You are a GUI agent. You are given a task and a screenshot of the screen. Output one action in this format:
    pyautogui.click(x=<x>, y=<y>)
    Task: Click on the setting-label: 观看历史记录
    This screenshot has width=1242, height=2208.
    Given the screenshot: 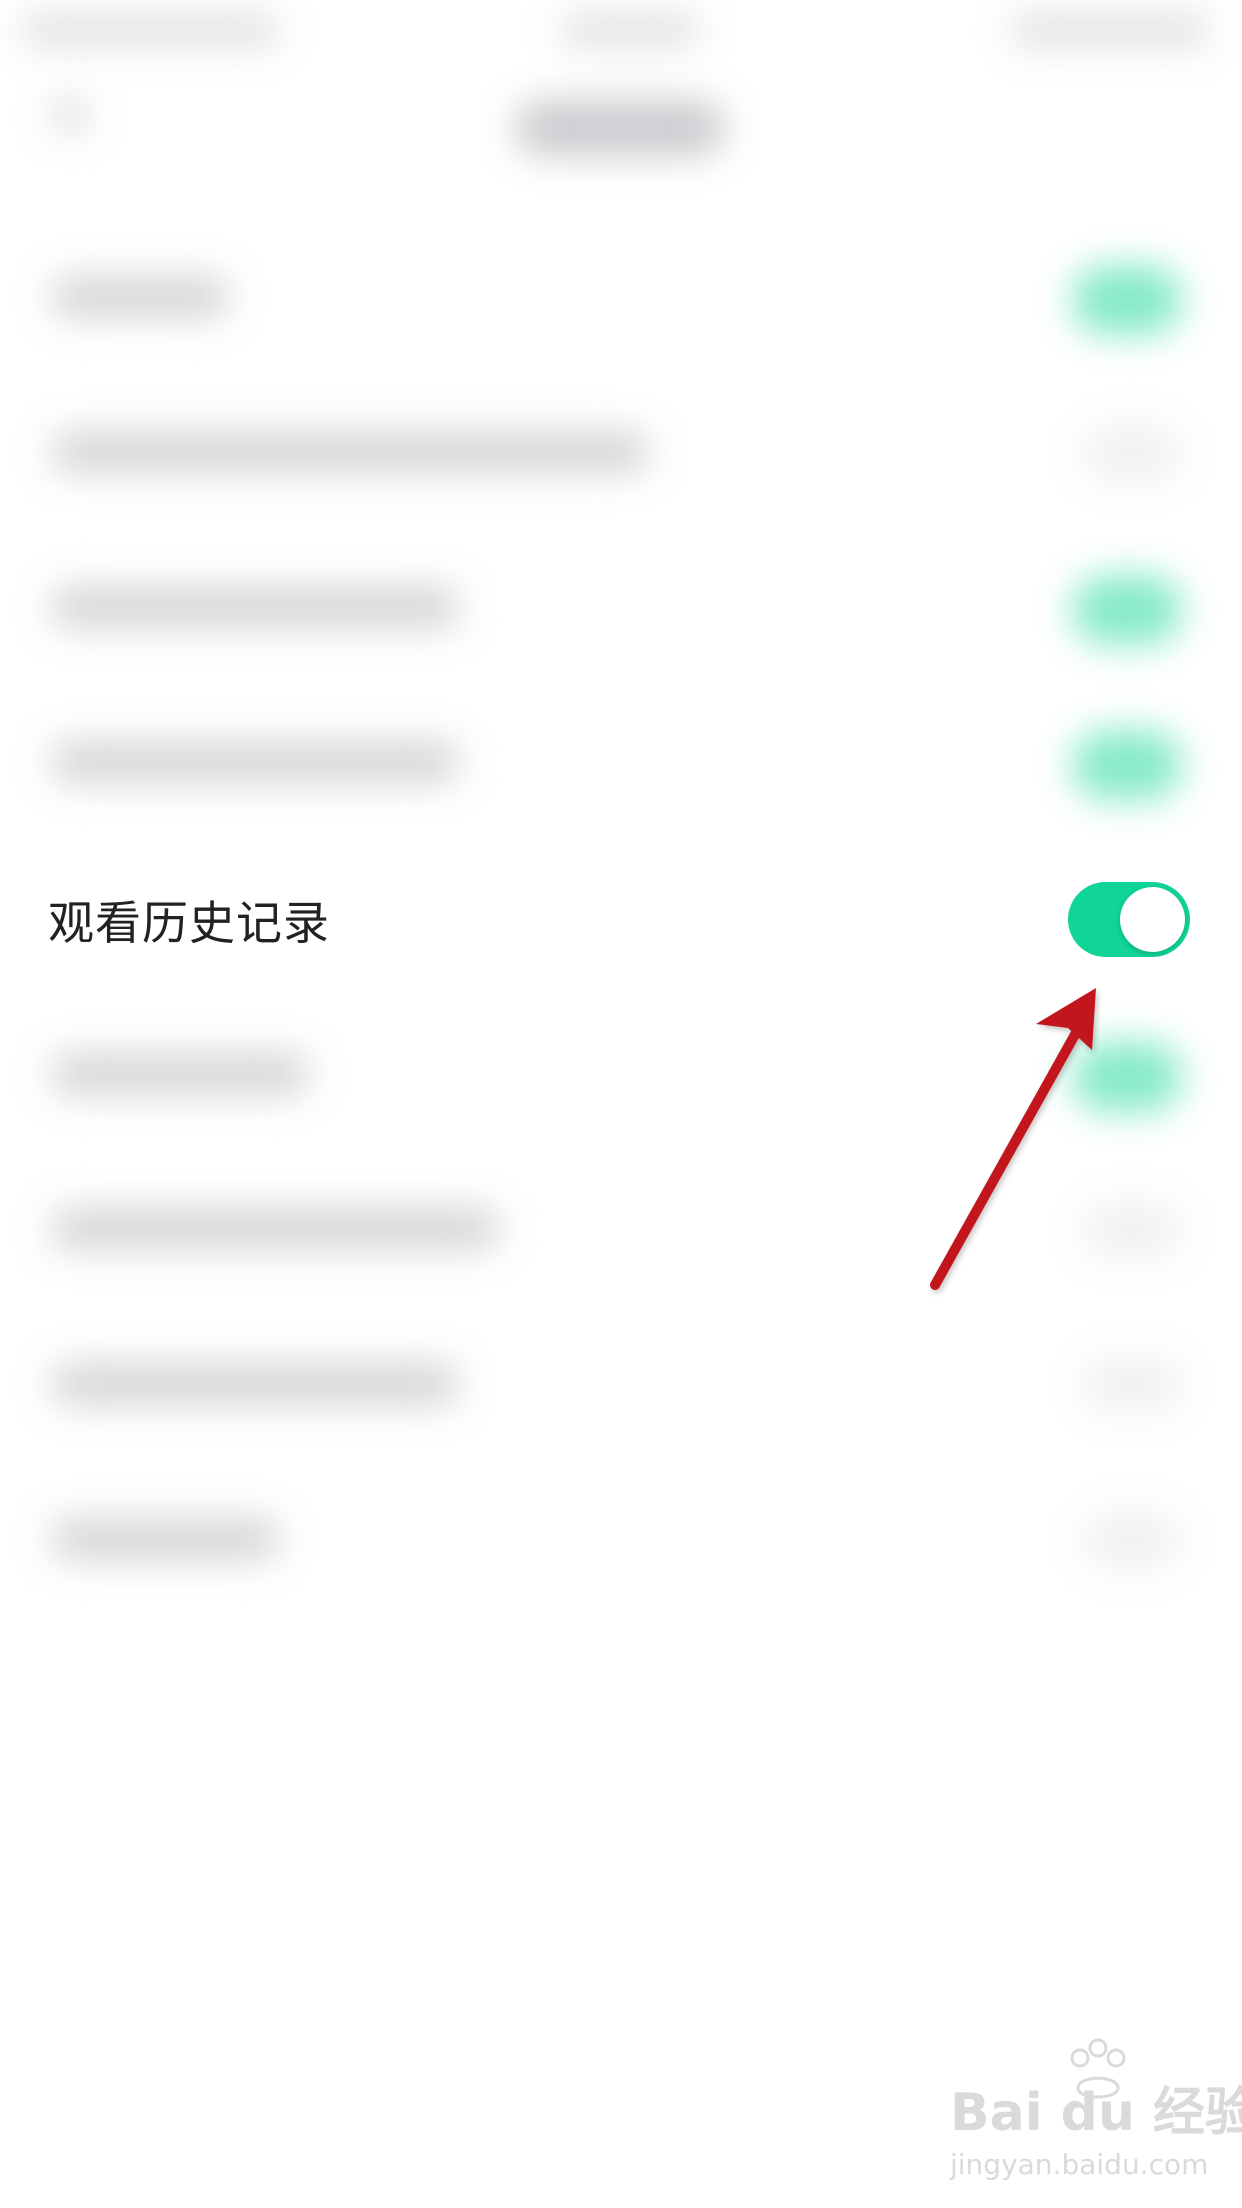 What is the action you would take?
    pyautogui.click(x=189, y=922)
    